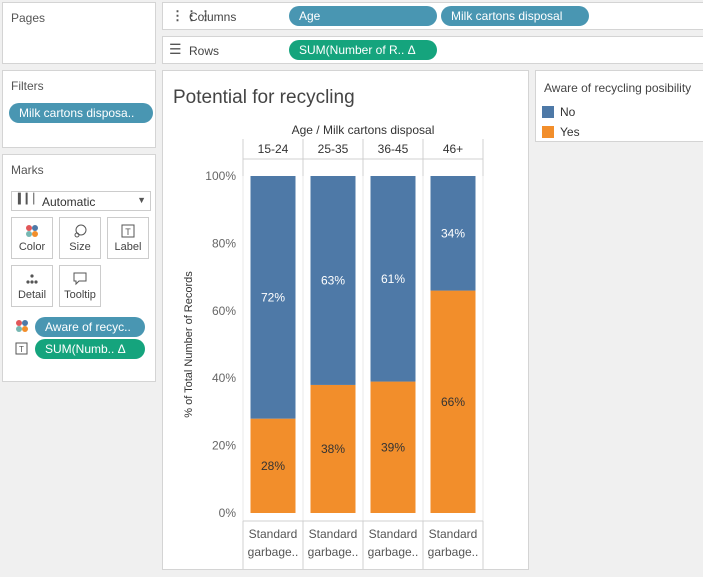 This screenshot has width=703, height=577. I want to click on column-header-title: Age / Milk cartons disposal, so click(363, 130).